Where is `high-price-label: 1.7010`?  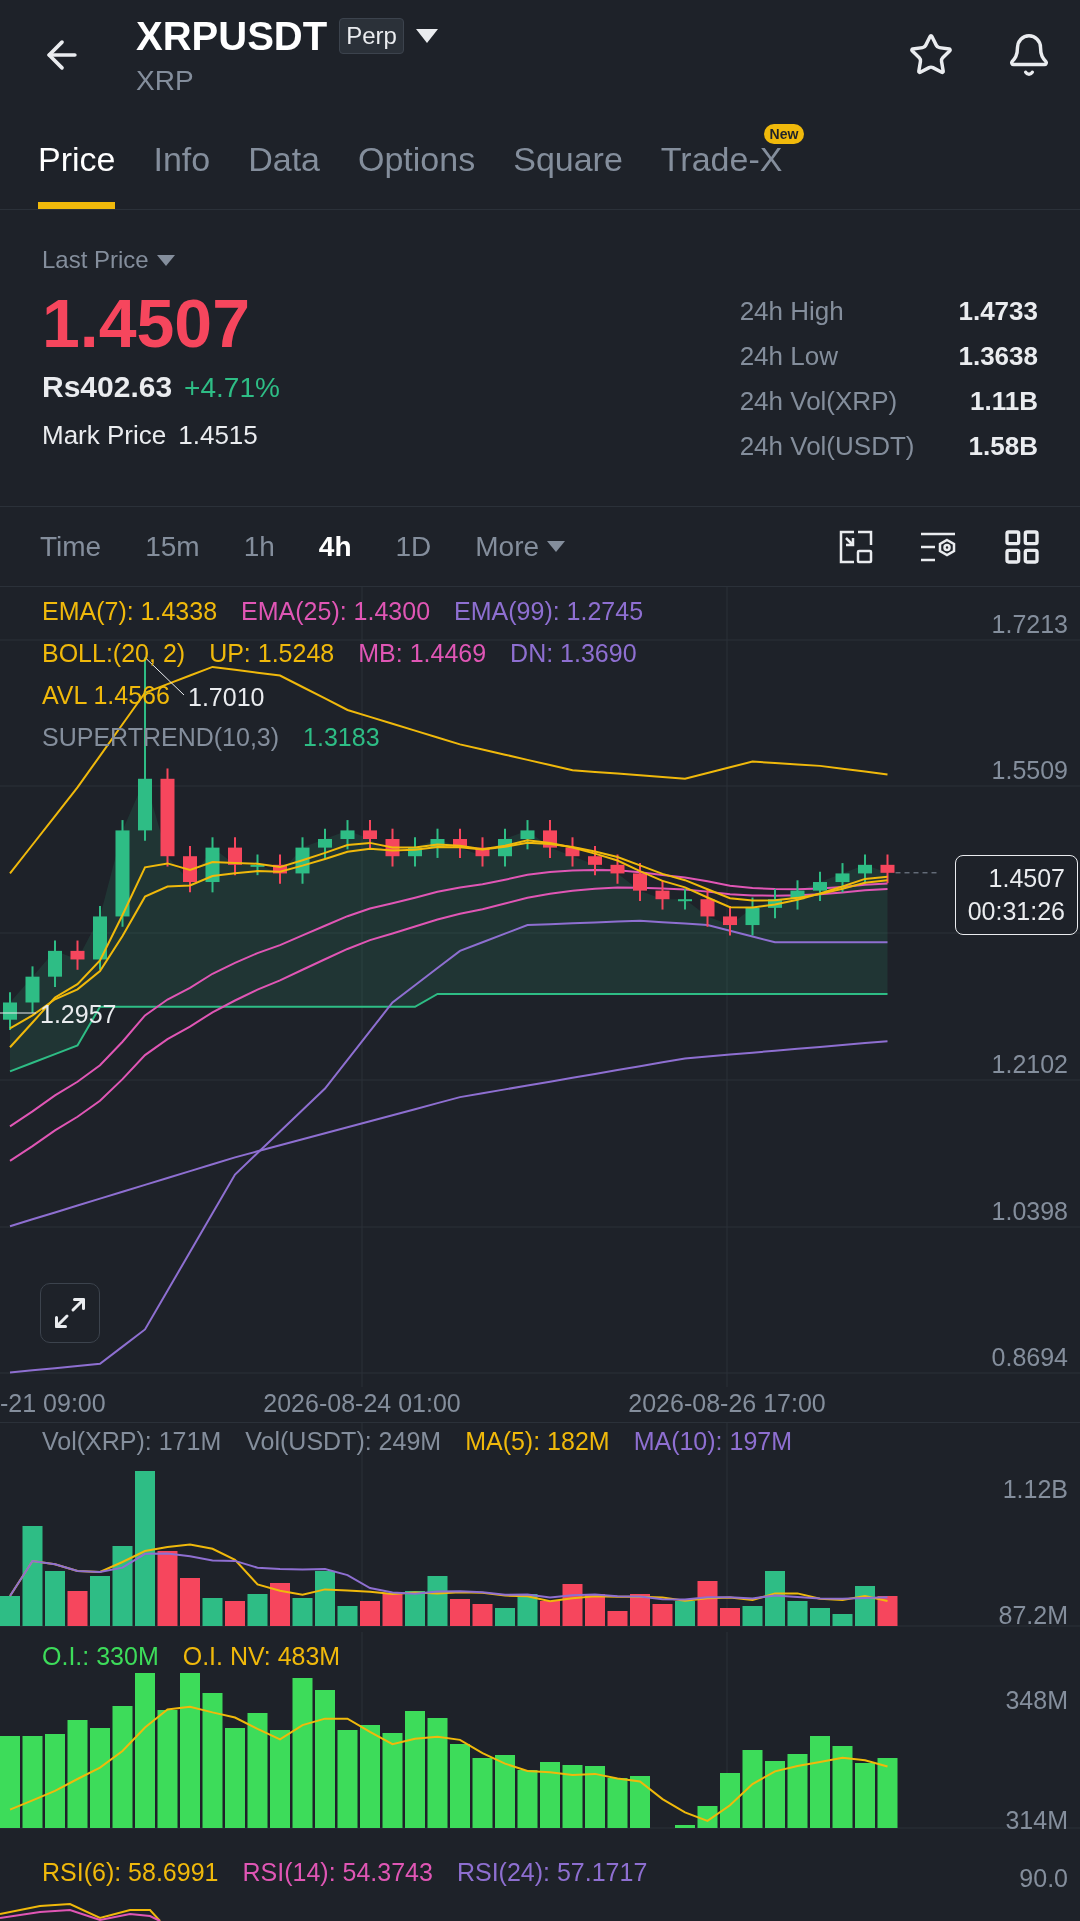
high-price-label: 1.7010 is located at coordinates (226, 697).